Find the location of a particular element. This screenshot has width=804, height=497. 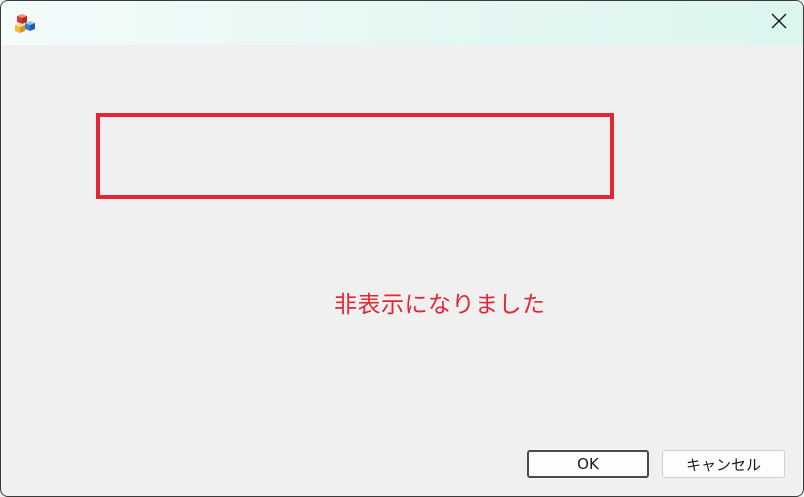

status-message: 非表示になりました is located at coordinates (440, 305).